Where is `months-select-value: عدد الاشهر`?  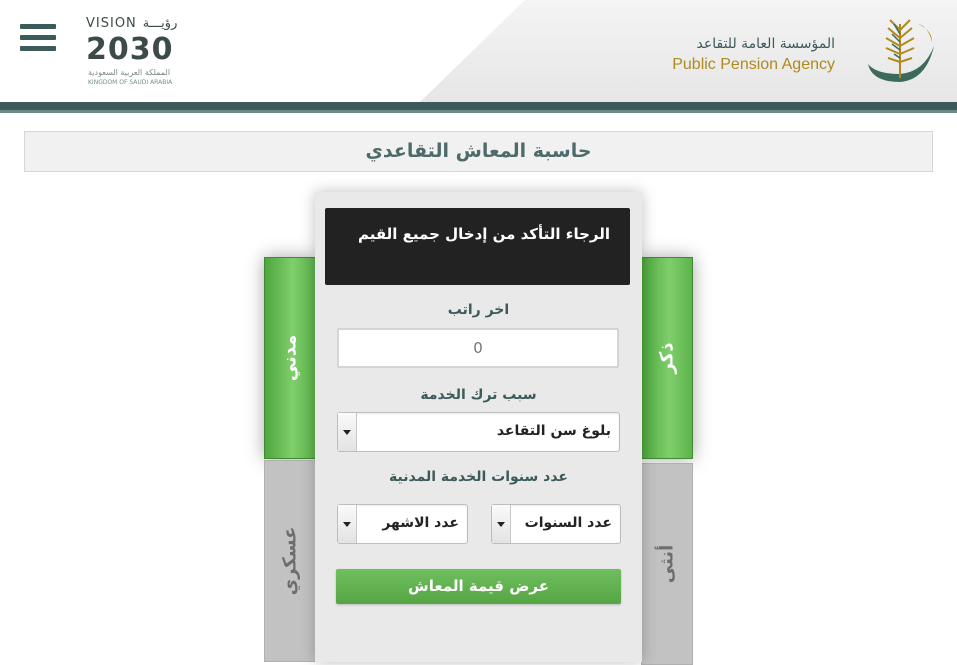
months-select-value: عدد الاشهر is located at coordinates (420, 523).